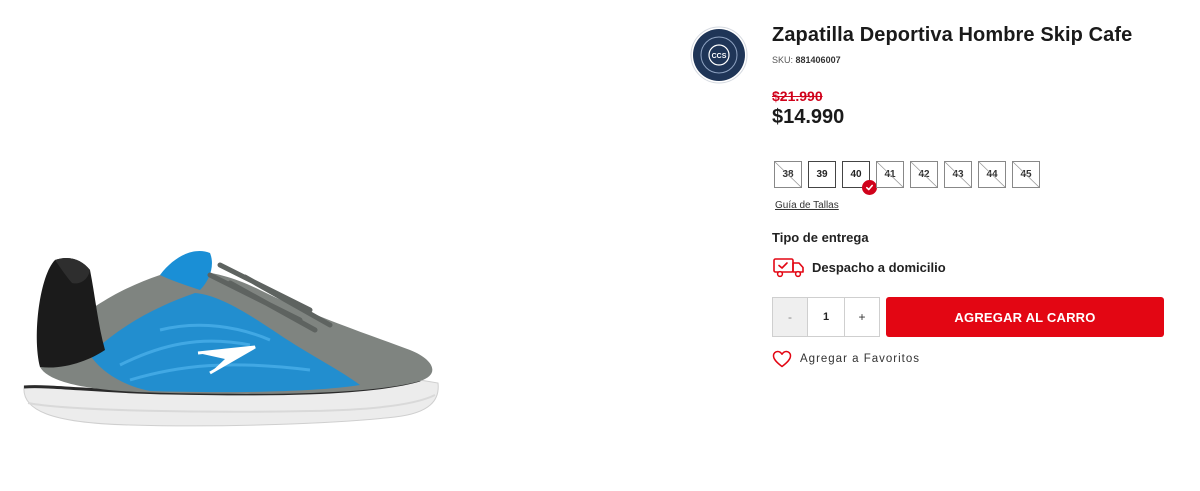 The image size is (1200, 491). Describe the element at coordinates (808, 117) in the screenshot. I see `current-price: $14.990` at that location.